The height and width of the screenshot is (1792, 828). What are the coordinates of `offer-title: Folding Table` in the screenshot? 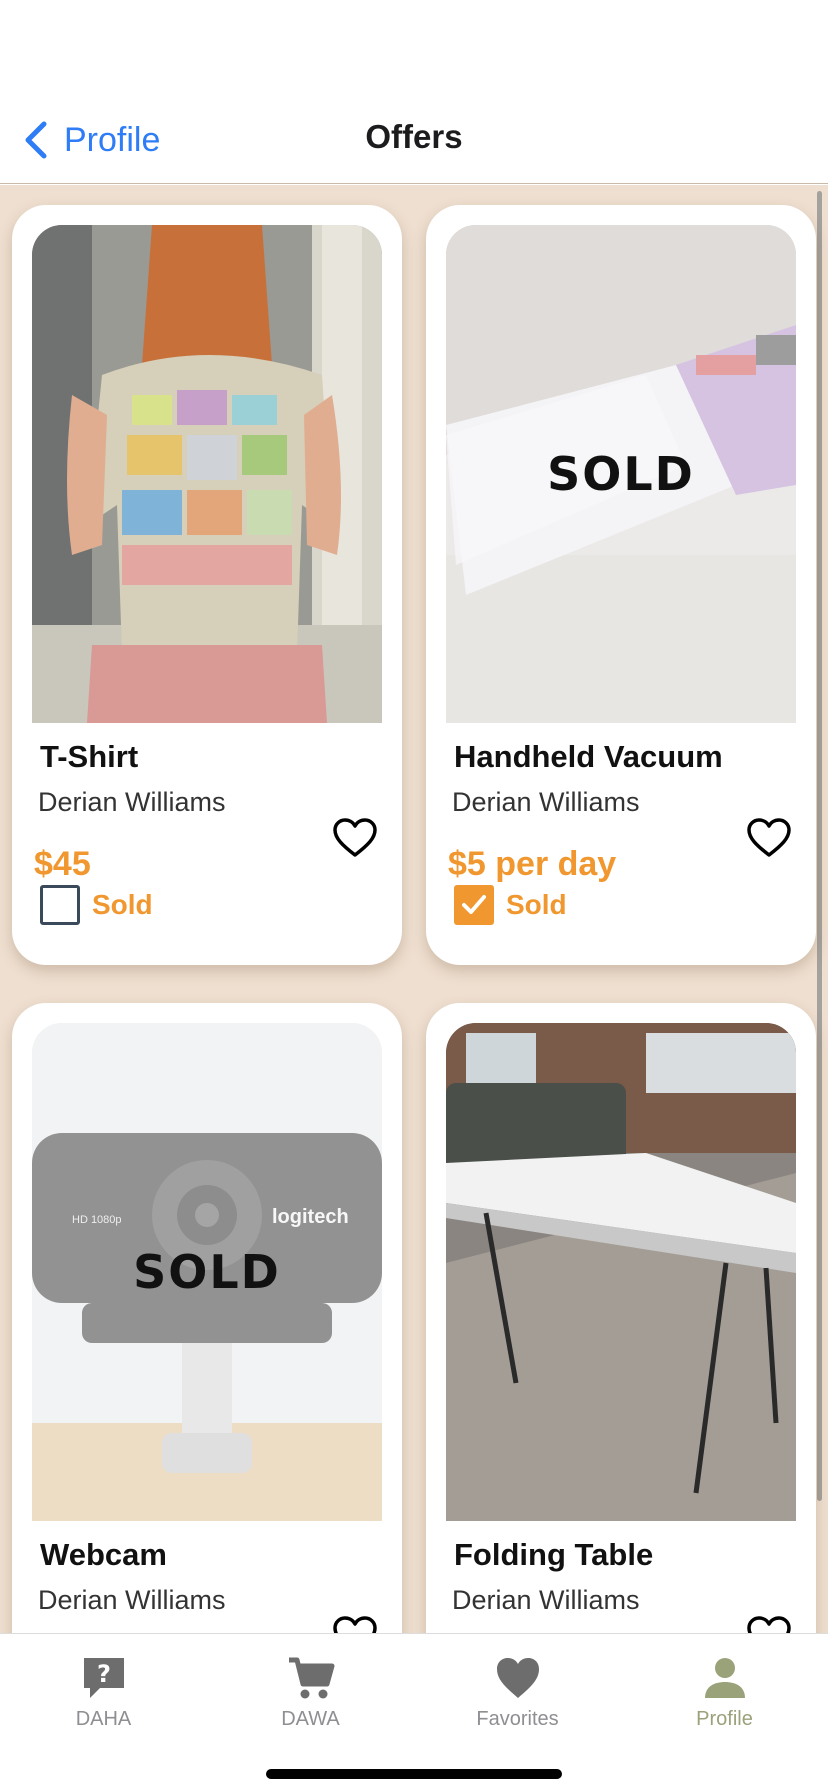 It's located at (554, 1554).